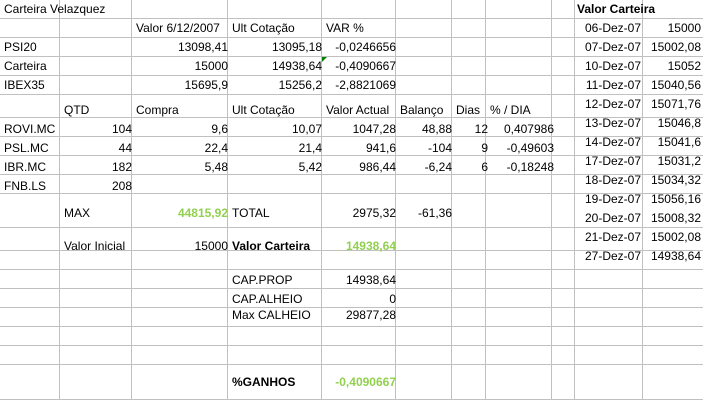 Image resolution: width=703 pixels, height=400 pixels. Describe the element at coordinates (277, 213) in the screenshot. I see `total-label: TOTAL` at that location.